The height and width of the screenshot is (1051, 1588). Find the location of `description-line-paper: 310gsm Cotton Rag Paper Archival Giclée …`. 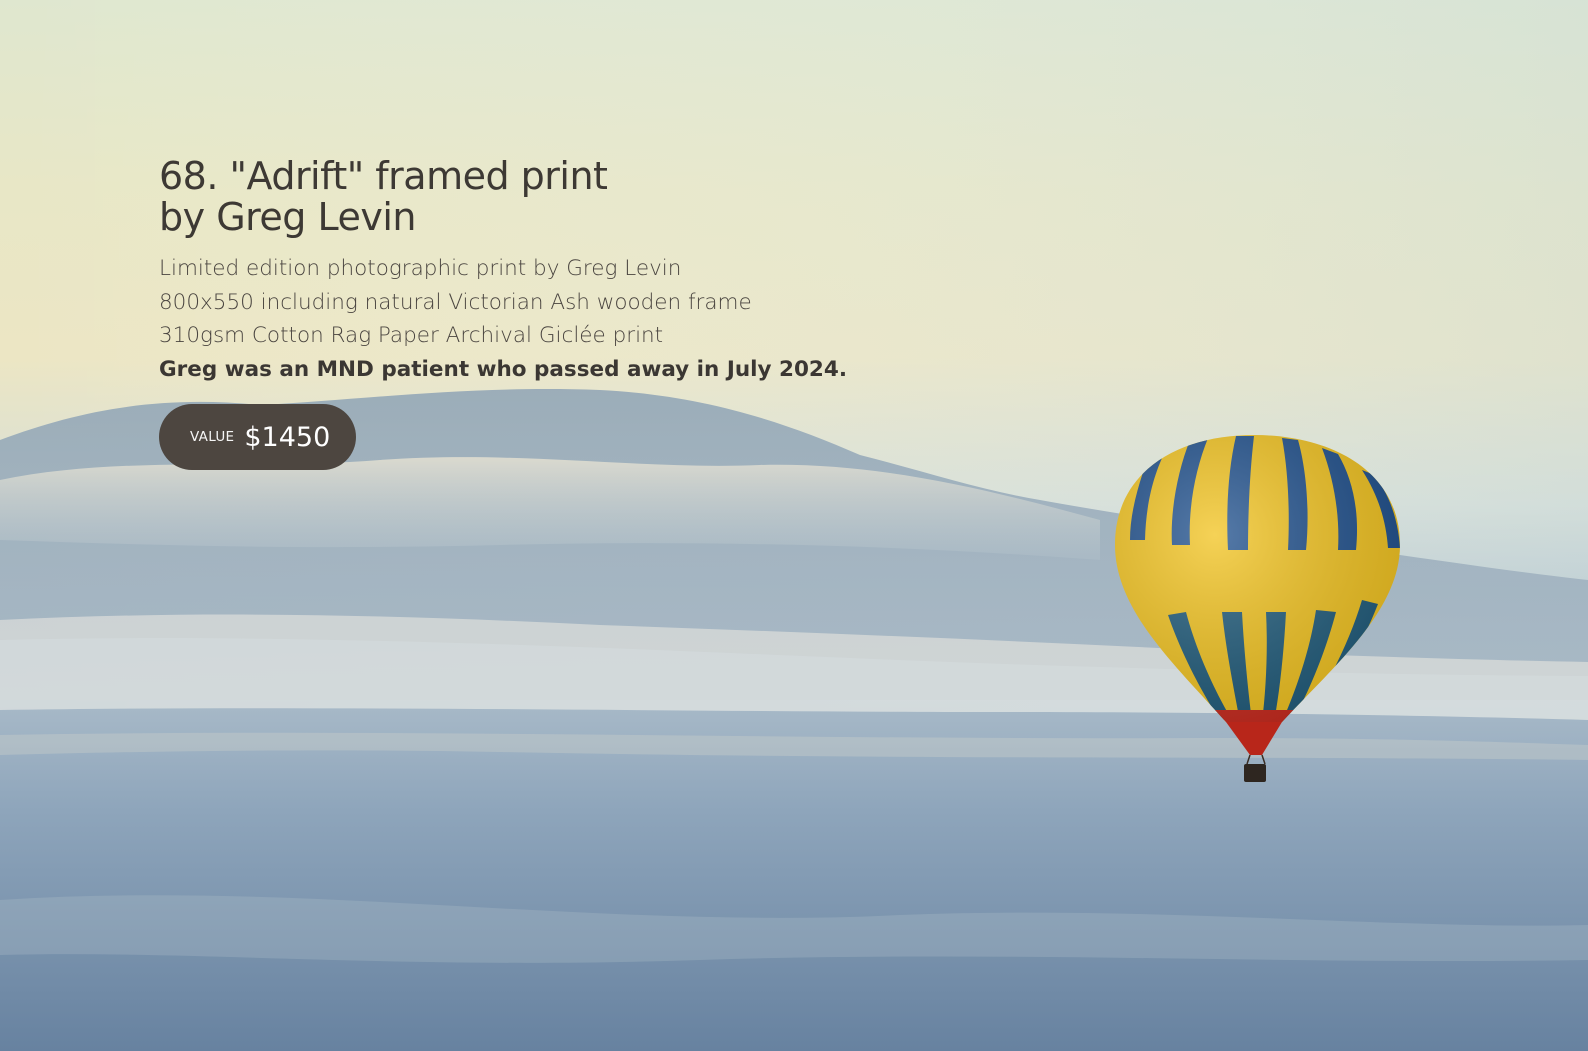

description-line-paper: 310gsm Cotton Rag Paper Archival Giclée … is located at coordinates (411, 335).